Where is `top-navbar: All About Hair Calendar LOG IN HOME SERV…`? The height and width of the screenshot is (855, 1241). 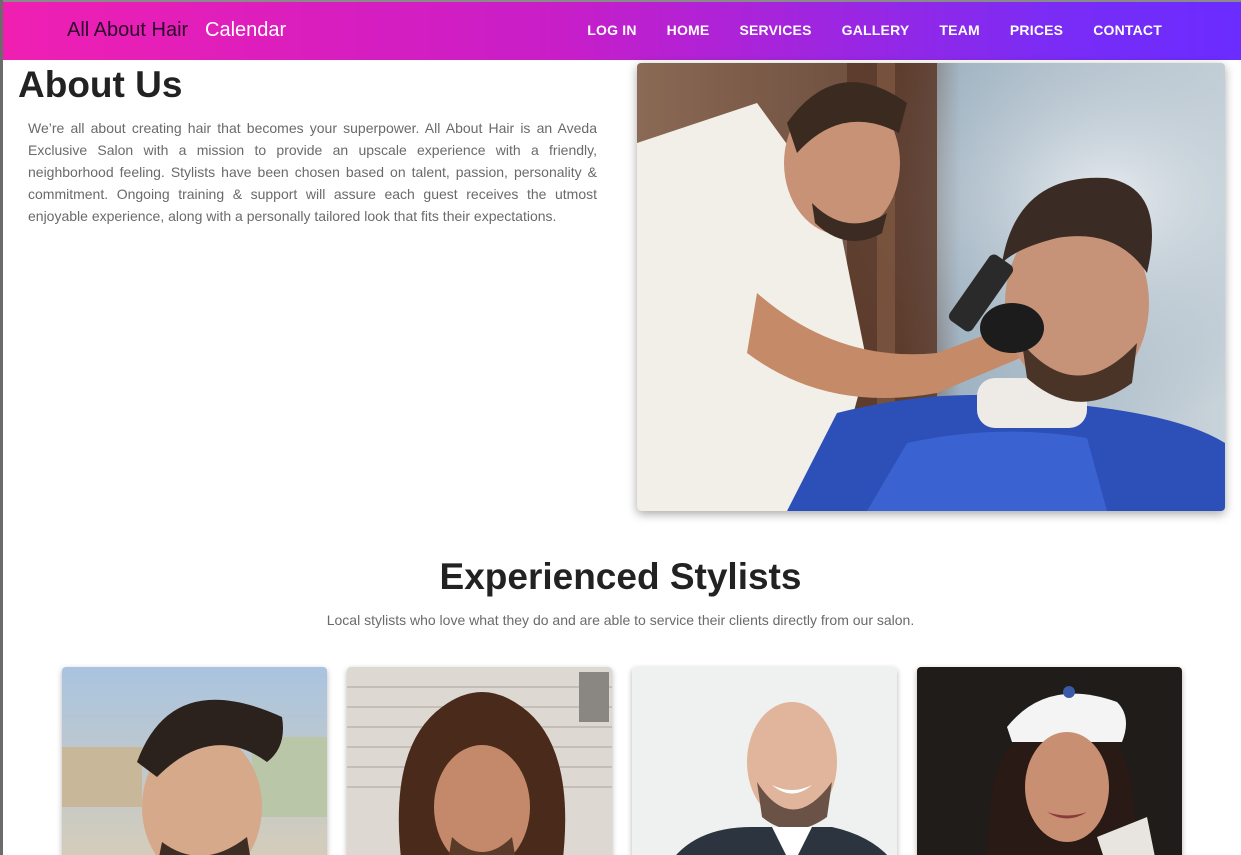
top-navbar: All About Hair Calendar LOG IN HOME SERV… is located at coordinates (622, 31).